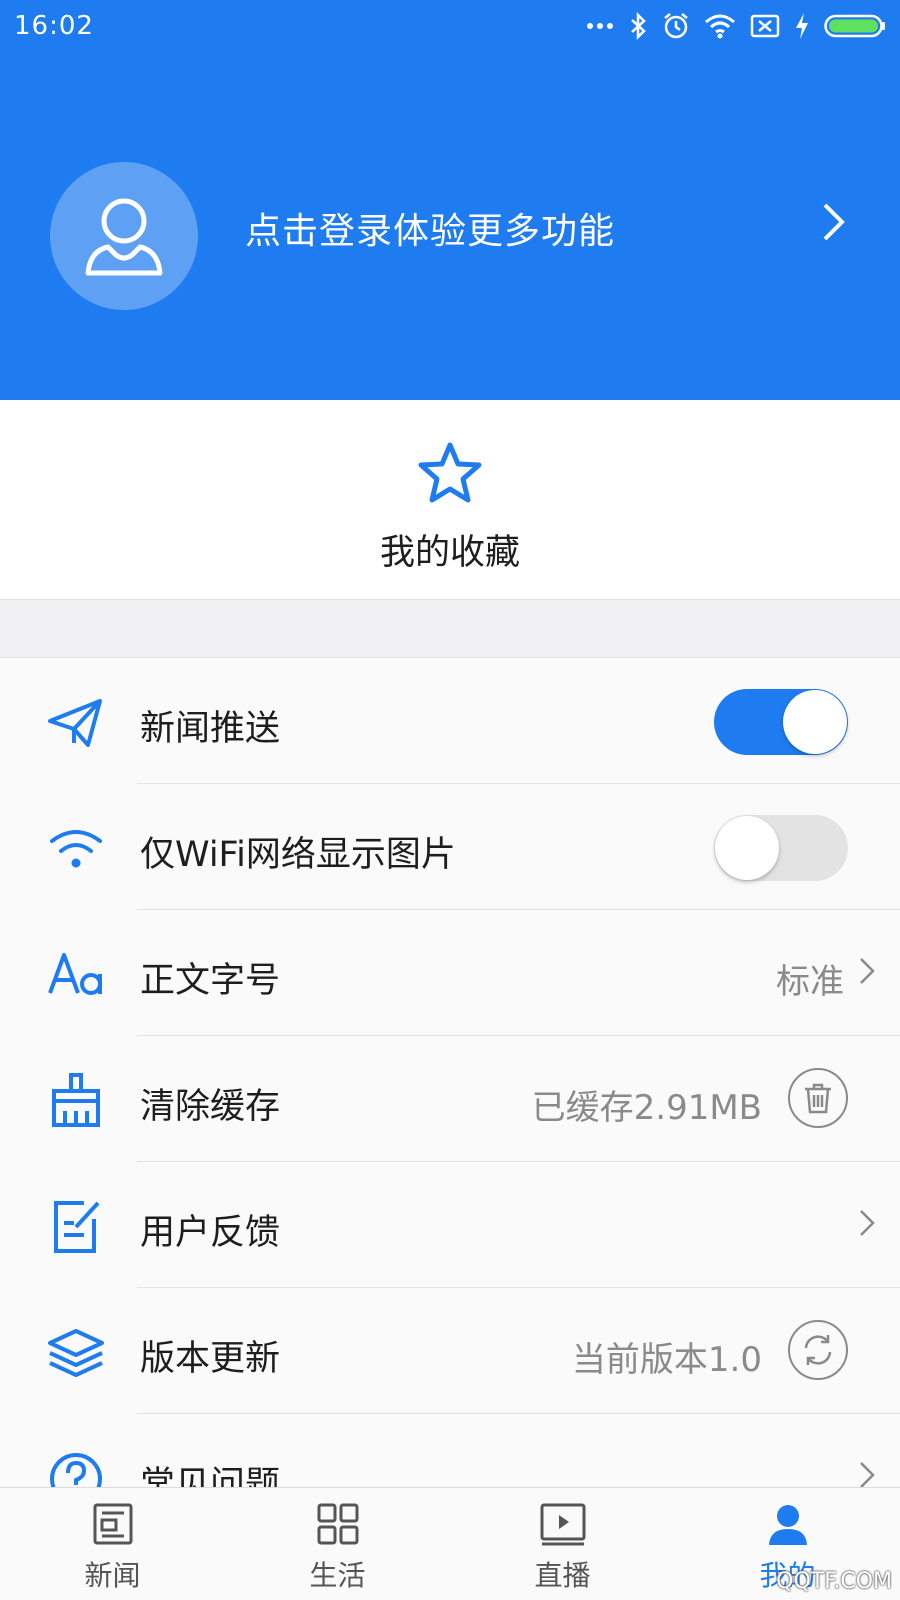 Image resolution: width=900 pixels, height=1600 pixels. What do you see at coordinates (430, 228) in the screenshot?
I see `login-prompt: 点击登录体验更多功能` at bounding box center [430, 228].